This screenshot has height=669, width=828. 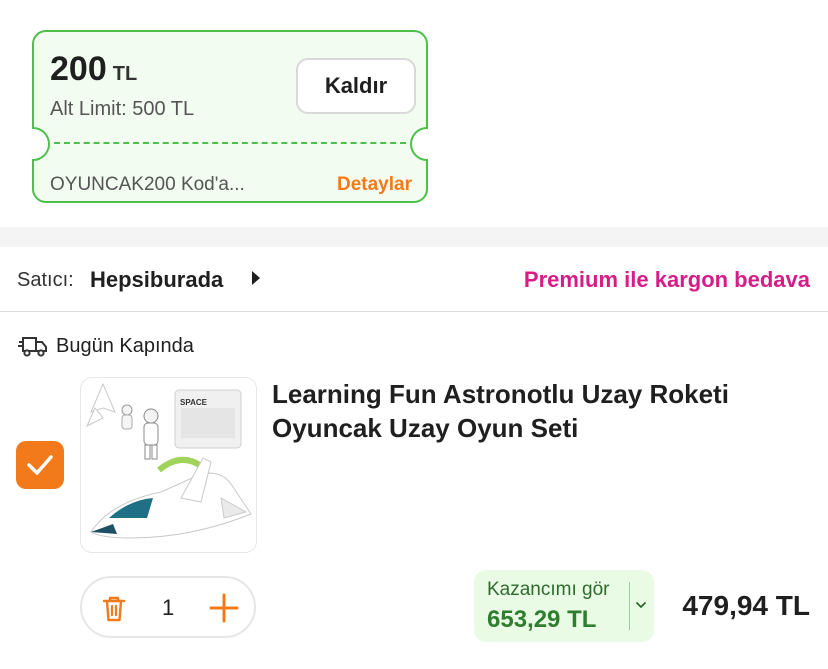 What do you see at coordinates (32, 347) in the screenshot?
I see `delivery-truck-icon` at bounding box center [32, 347].